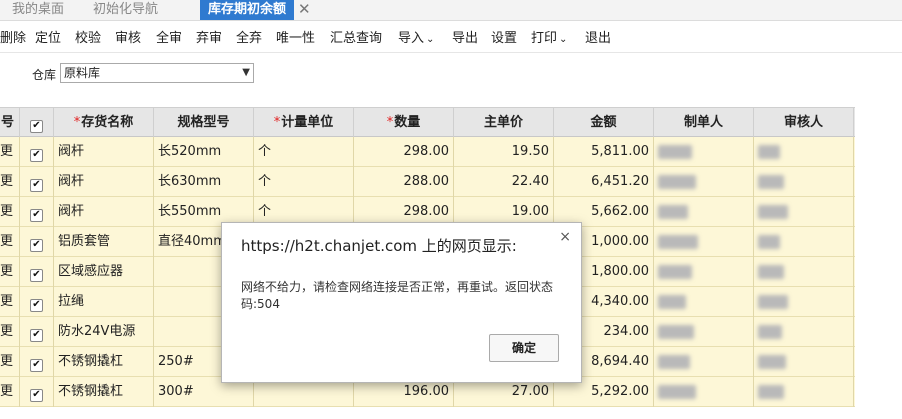 This screenshot has width=902, height=419. I want to click on toolbar-button-11: 设置, so click(504, 39).